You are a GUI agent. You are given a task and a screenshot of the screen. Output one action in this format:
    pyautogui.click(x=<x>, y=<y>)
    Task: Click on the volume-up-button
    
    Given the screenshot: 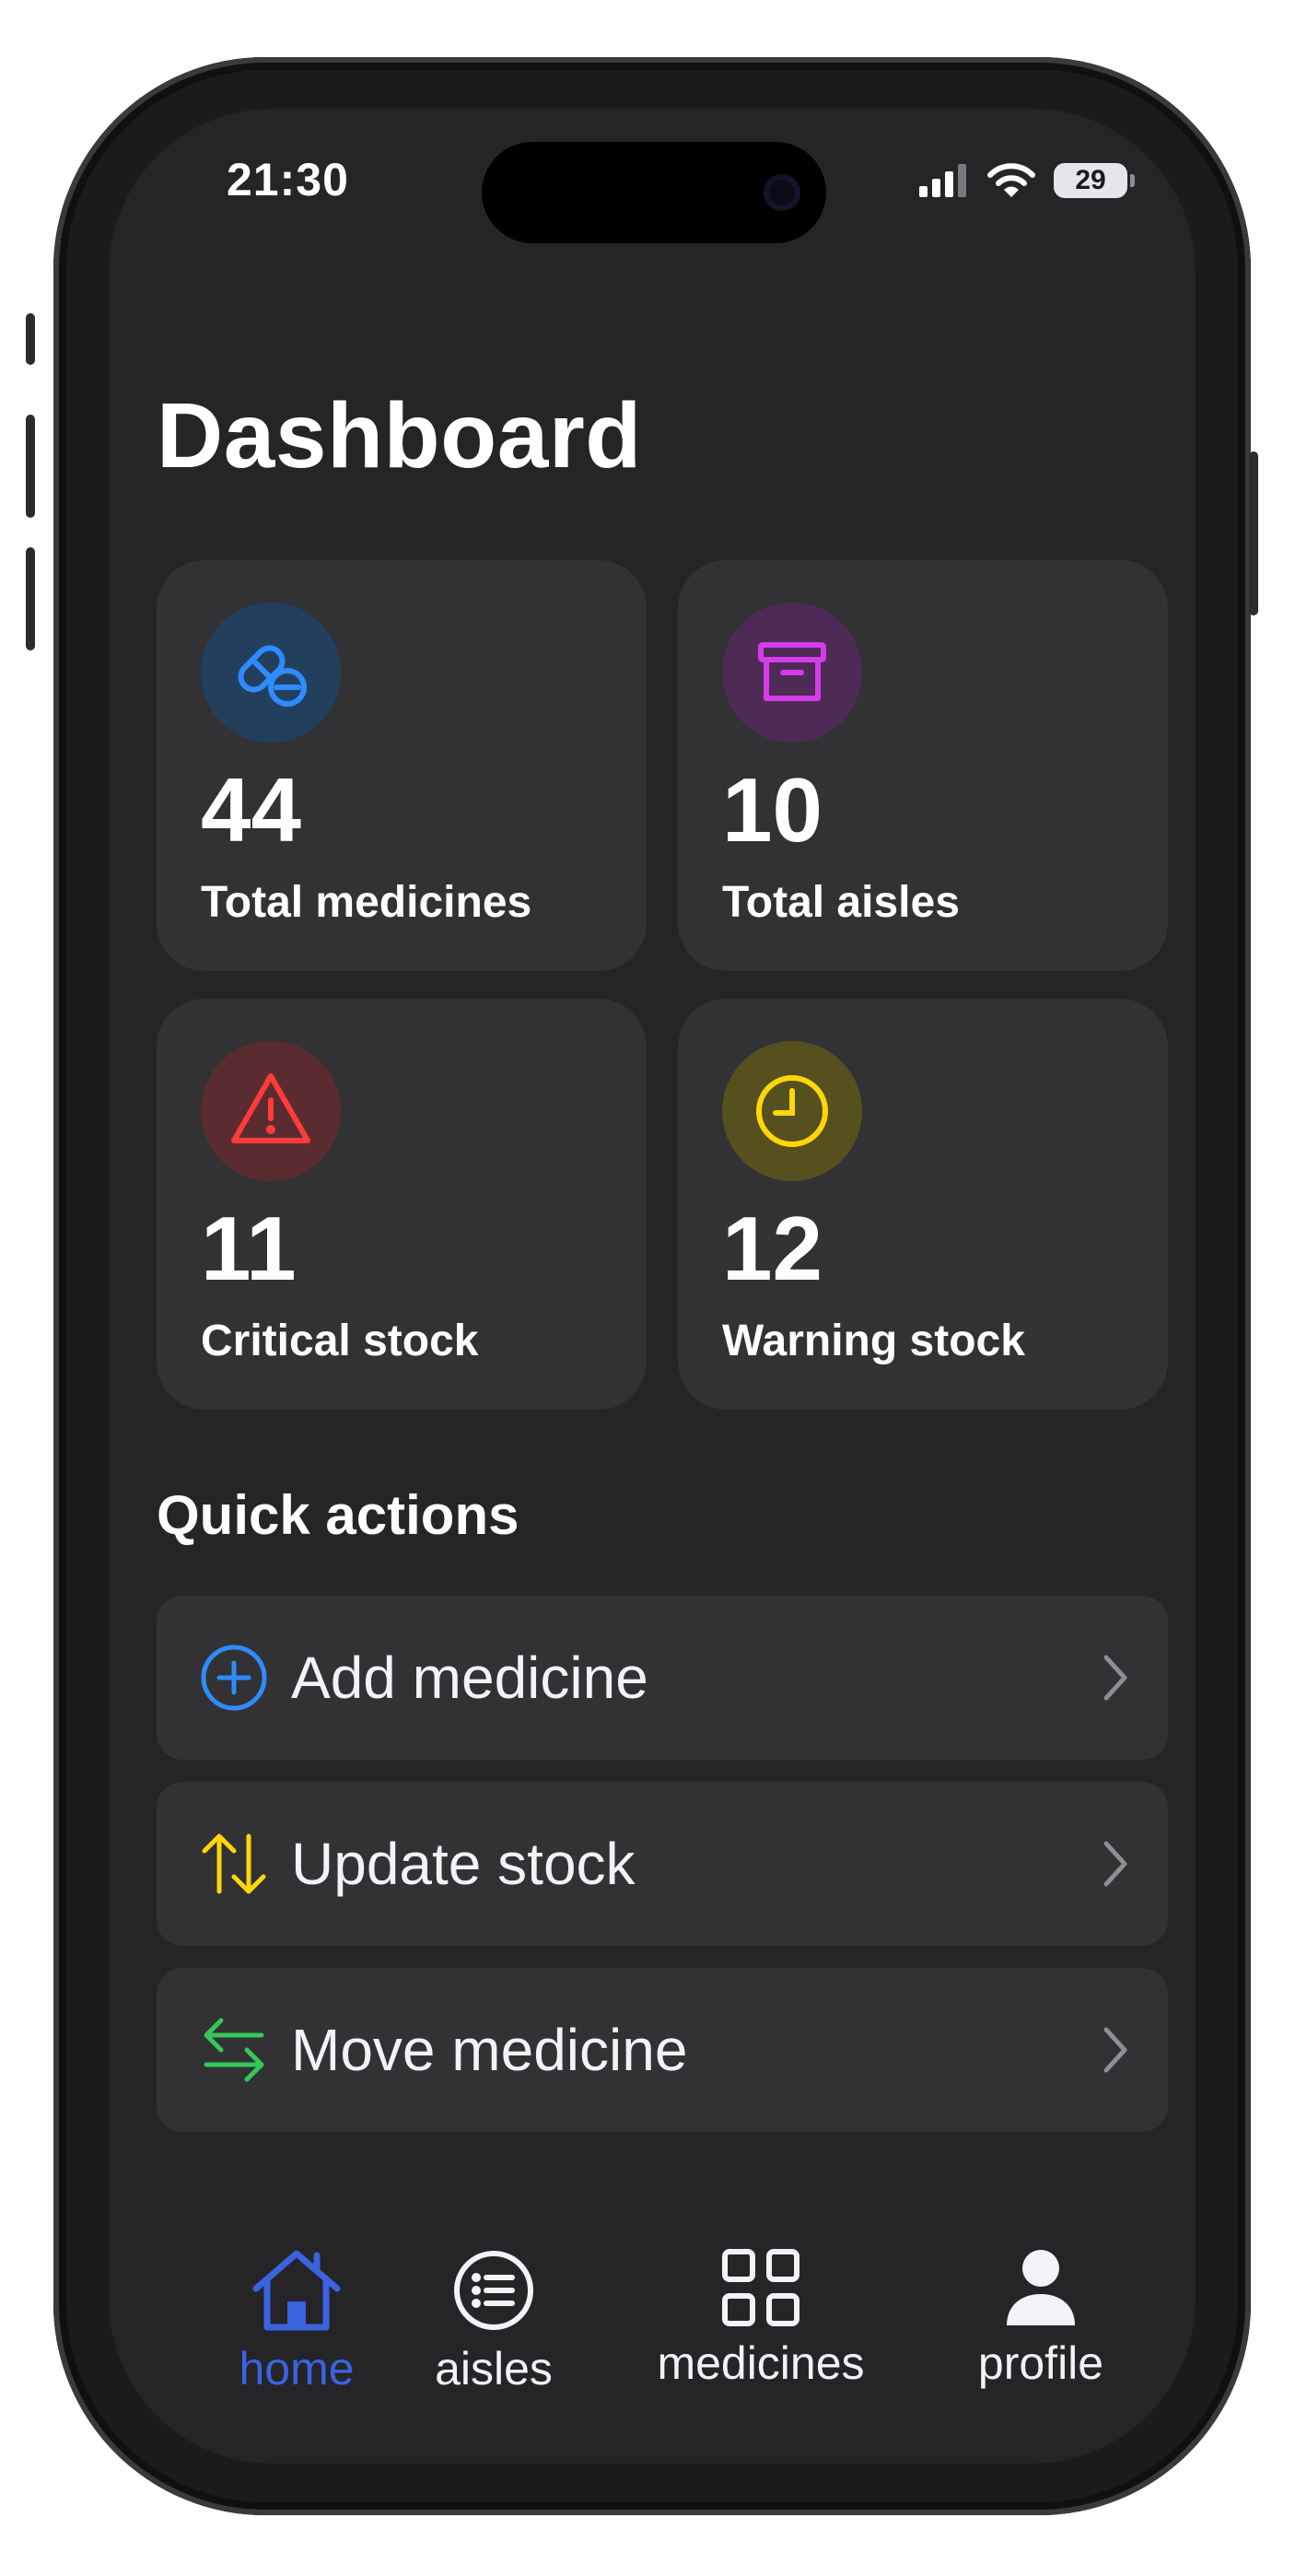 What is the action you would take?
    pyautogui.click(x=31, y=466)
    